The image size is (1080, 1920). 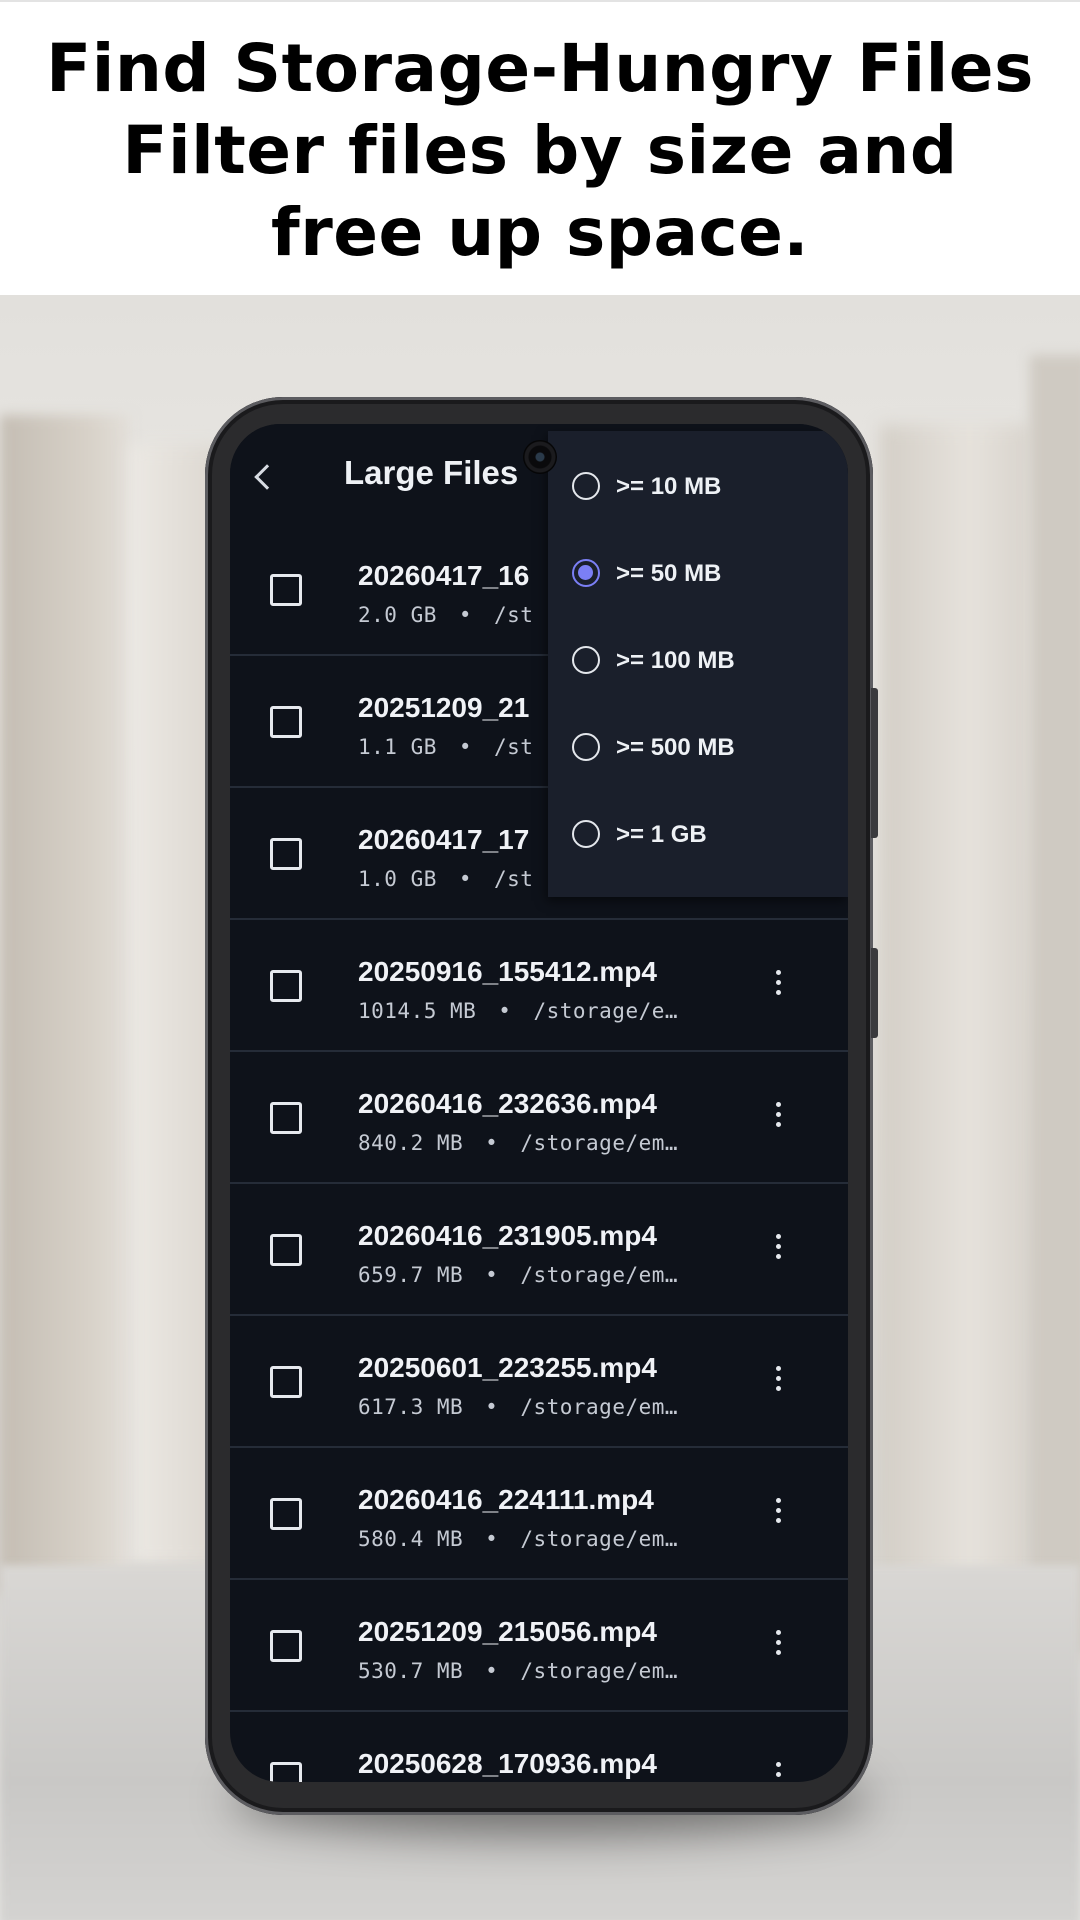 What do you see at coordinates (539, 1747) in the screenshot?
I see `file-row: 20250628_170936.mp4` at bounding box center [539, 1747].